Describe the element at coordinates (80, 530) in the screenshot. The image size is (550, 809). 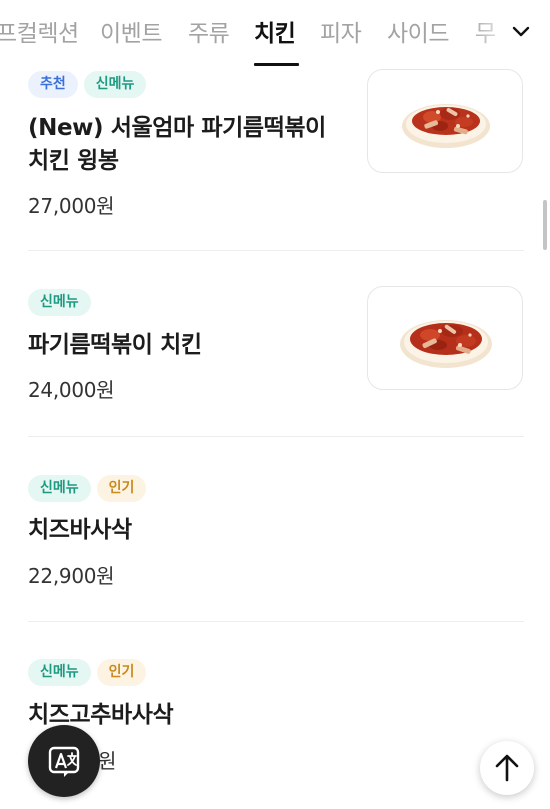
I see `menu-item-name: 치즈바사삭` at that location.